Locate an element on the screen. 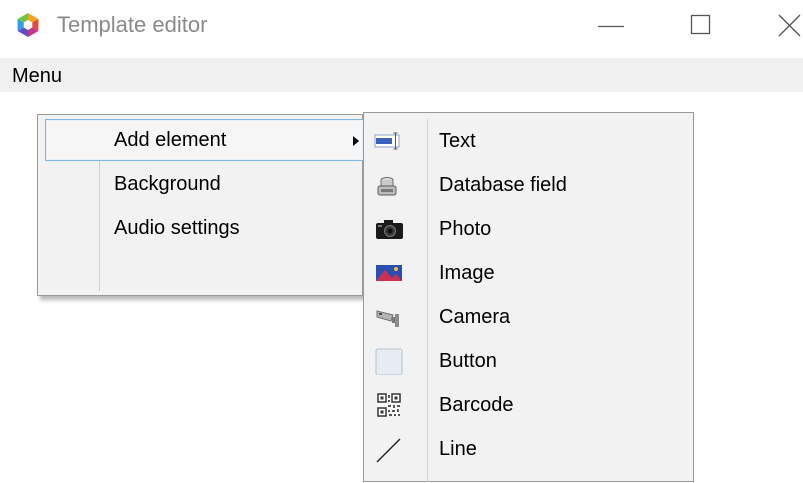 The height and width of the screenshot is (483, 803). close-icon is located at coordinates (789, 25).